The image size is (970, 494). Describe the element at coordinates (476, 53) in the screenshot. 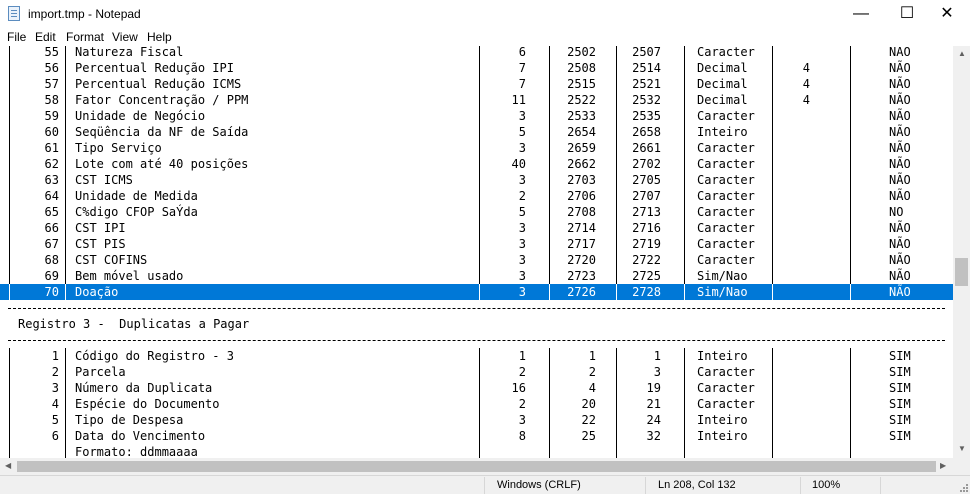

I see `text-line: 55 Natureza Fiscal 6 2502 2507 Caracter NÃO` at that location.